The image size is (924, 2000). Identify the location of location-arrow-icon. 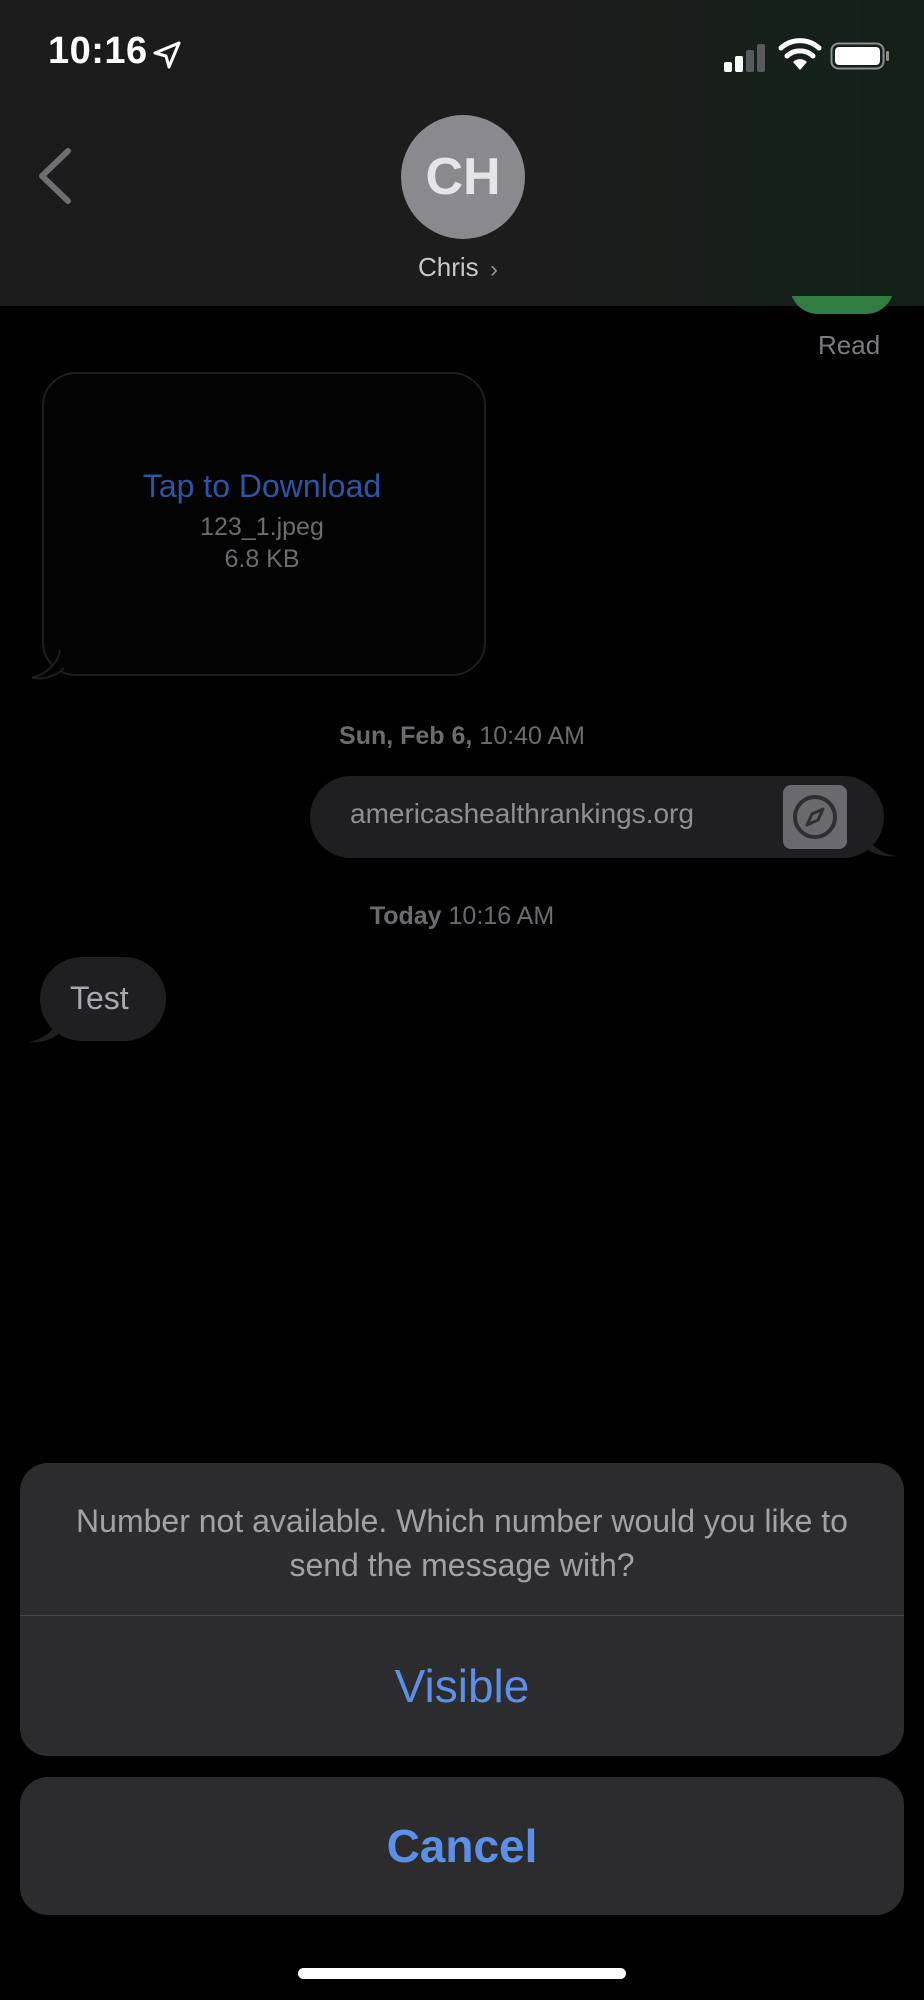
(167, 55).